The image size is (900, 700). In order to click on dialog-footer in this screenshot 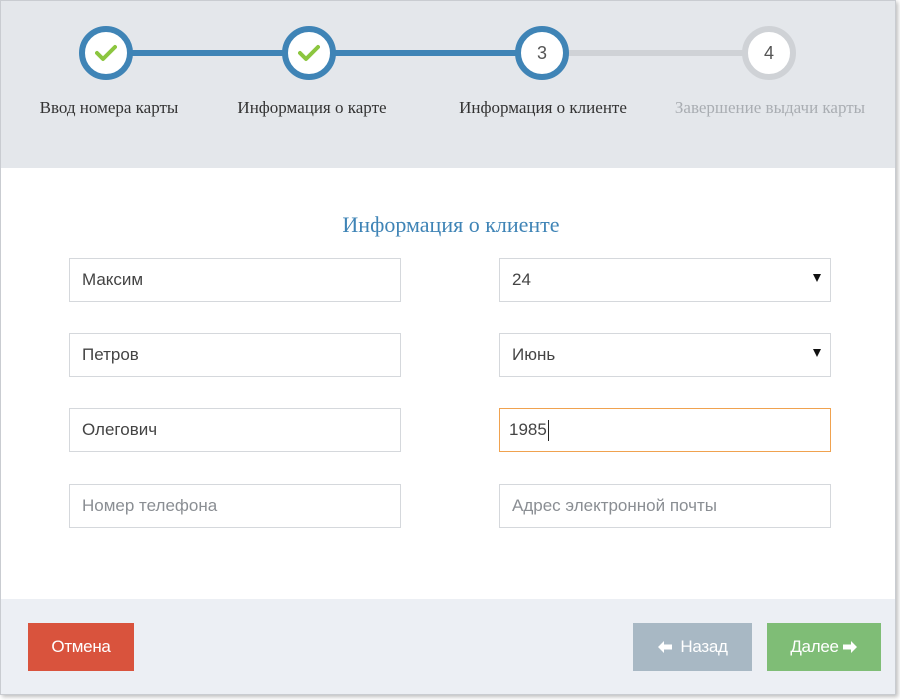, I will do `click(448, 646)`.